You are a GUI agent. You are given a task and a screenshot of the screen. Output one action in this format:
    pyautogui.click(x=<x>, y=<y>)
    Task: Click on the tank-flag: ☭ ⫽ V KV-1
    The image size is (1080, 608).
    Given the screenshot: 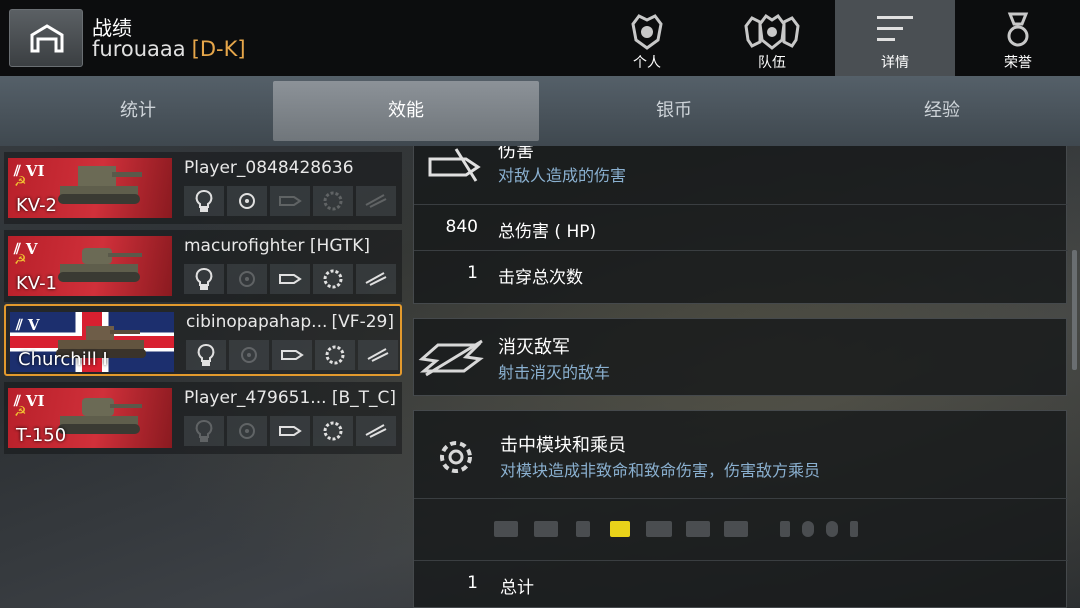 What is the action you would take?
    pyautogui.click(x=90, y=266)
    